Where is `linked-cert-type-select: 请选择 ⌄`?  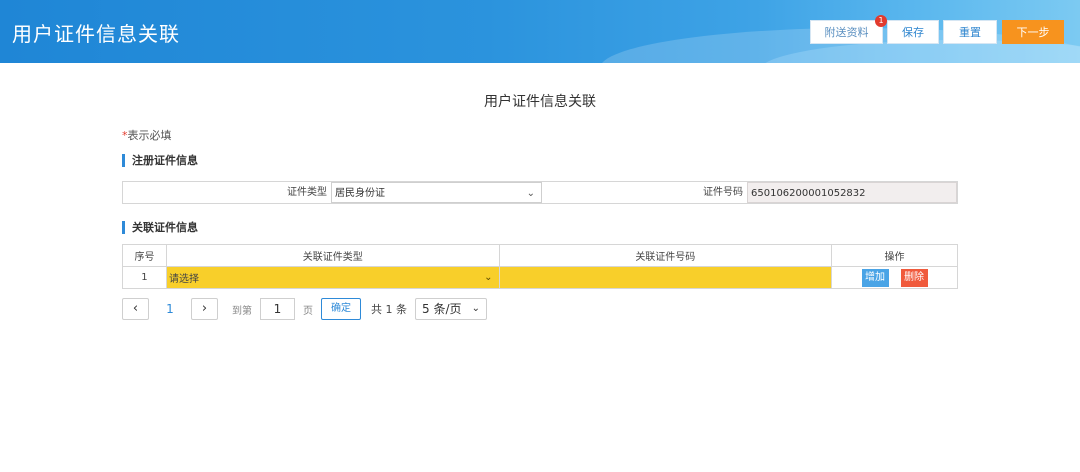
linked-cert-type-select: 请选择 ⌄ is located at coordinates (332, 277).